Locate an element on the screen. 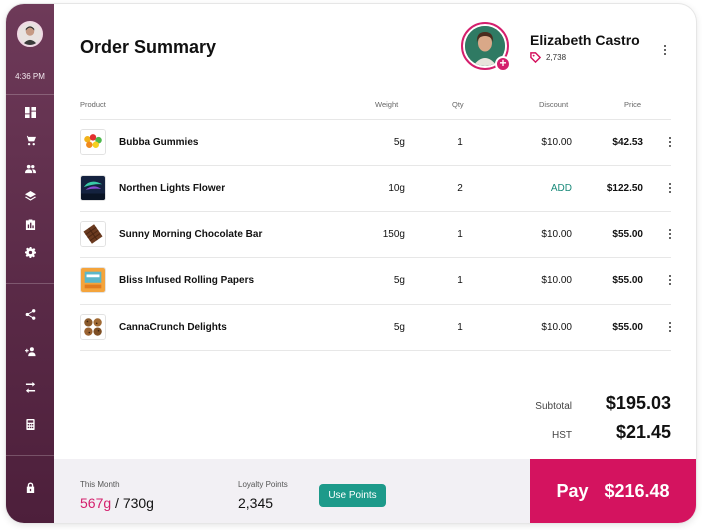 This screenshot has height=530, width=702. customer-points: 2,738 is located at coordinates (548, 57).